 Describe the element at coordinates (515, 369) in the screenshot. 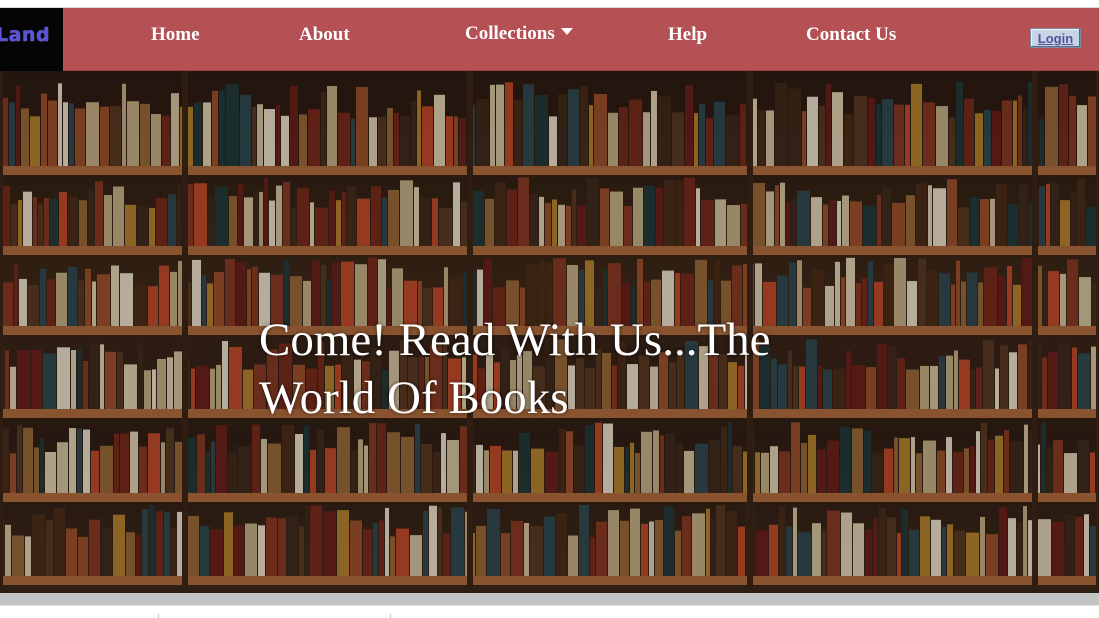

I see `hero-title: Come! Read With Us...The World Of Books` at that location.